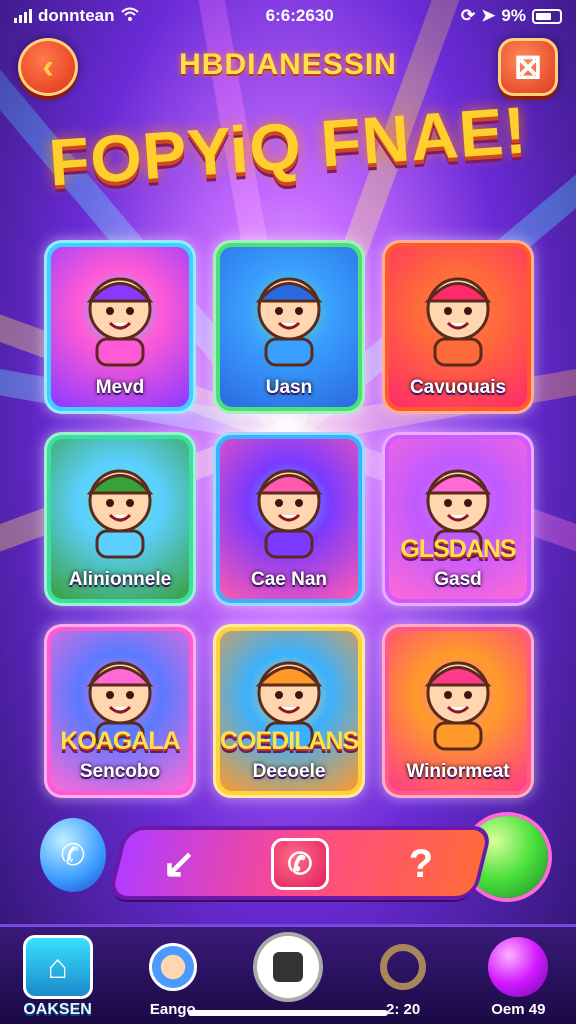 The height and width of the screenshot is (1024, 576). I want to click on nav-orb-label: Oem 49, so click(518, 1009).